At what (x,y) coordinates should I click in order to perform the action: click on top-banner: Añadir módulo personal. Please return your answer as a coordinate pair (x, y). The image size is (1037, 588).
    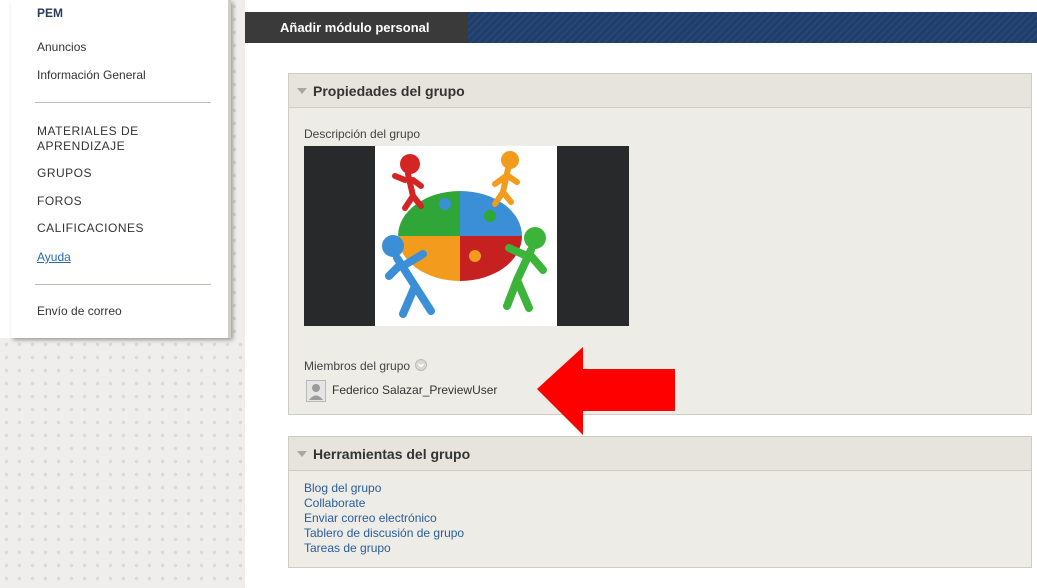
    Looking at the image, I should click on (641, 27).